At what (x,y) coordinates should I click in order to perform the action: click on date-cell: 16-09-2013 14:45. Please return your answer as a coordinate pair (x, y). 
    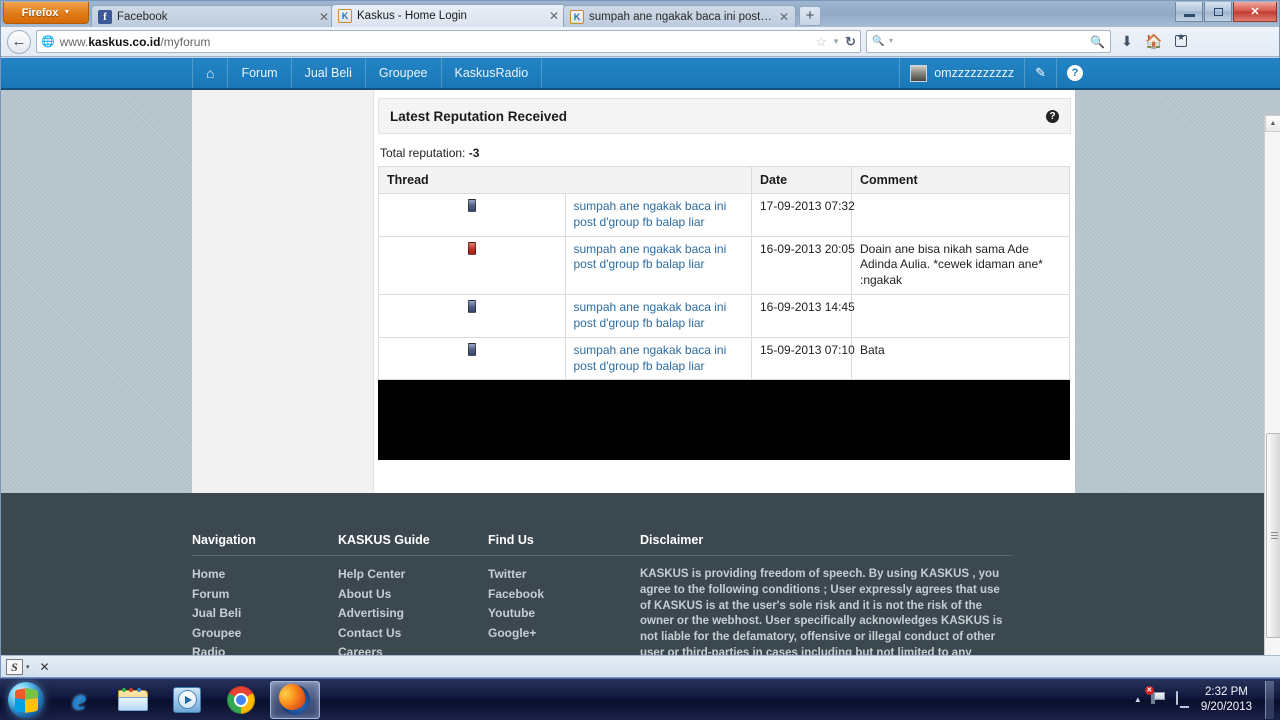
    Looking at the image, I should click on (803, 316).